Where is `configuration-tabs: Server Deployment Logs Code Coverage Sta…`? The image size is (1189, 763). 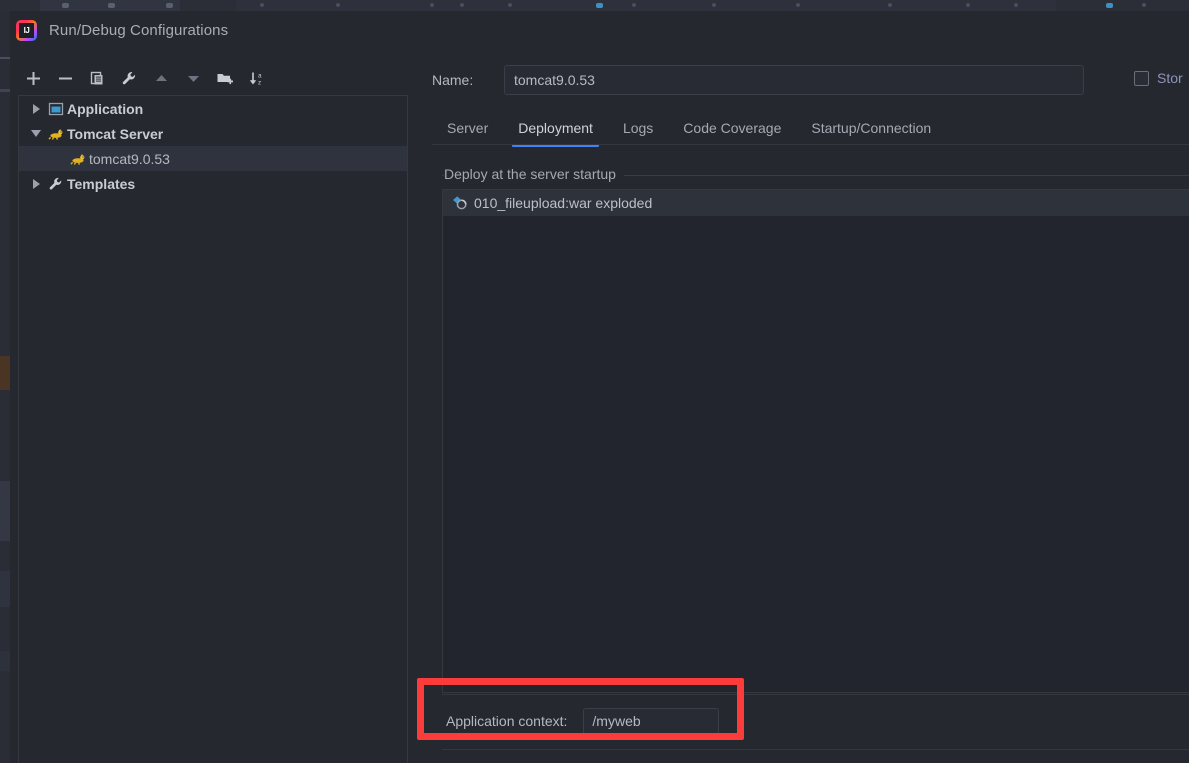 configuration-tabs: Server Deployment Logs Code Coverage Sta… is located at coordinates (810, 129).